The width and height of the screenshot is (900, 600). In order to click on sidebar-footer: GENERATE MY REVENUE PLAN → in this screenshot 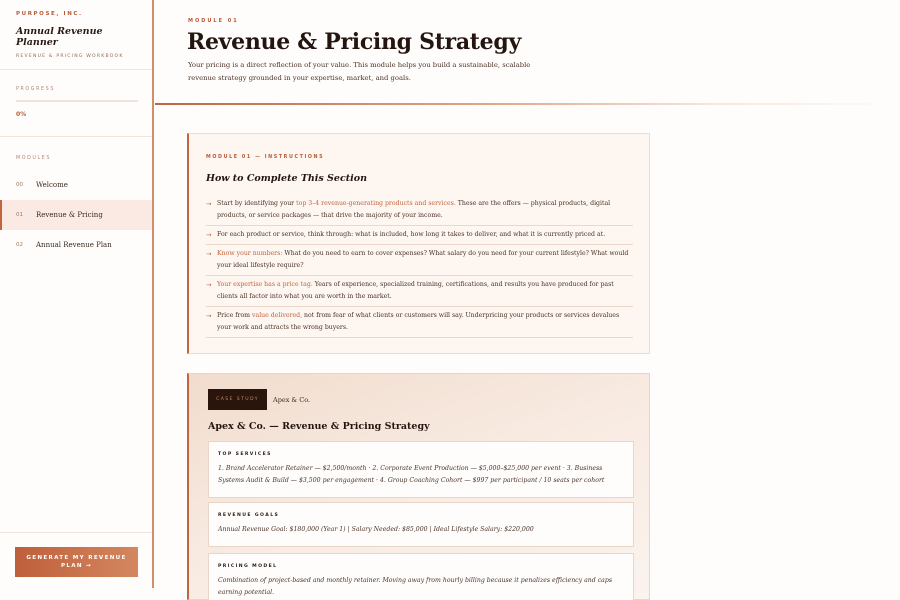, I will do `click(76, 560)`.